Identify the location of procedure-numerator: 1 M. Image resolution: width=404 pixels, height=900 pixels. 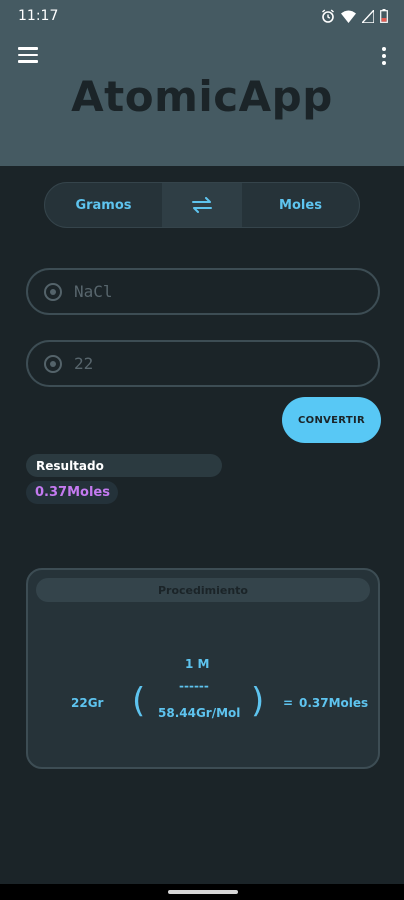
(197, 664).